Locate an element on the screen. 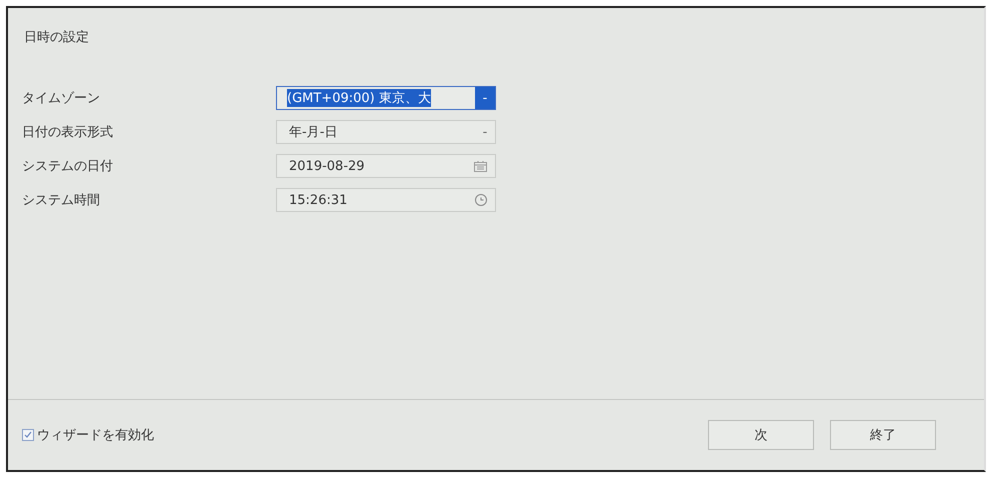 The height and width of the screenshot is (477, 989). dialog-button: 終了 is located at coordinates (883, 435).